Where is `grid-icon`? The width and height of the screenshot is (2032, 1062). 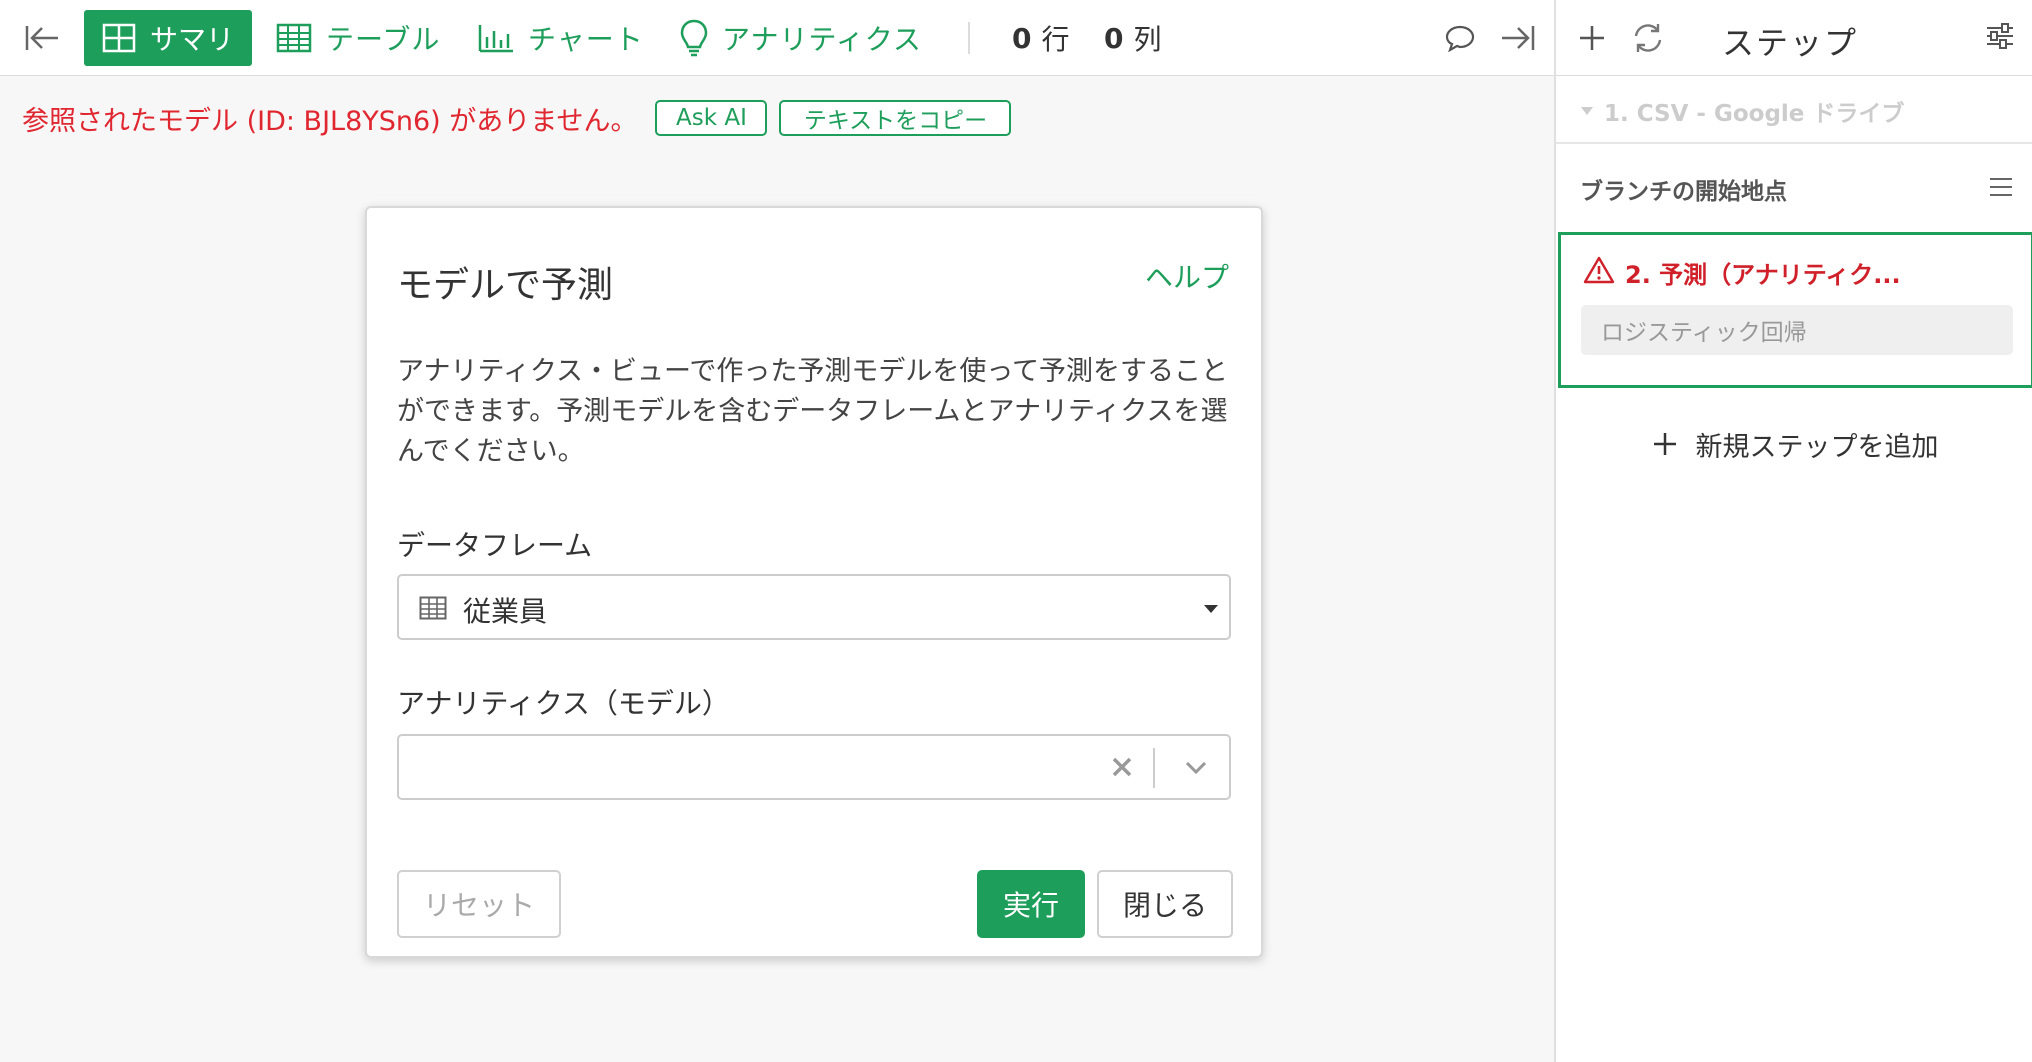 grid-icon is located at coordinates (119, 38).